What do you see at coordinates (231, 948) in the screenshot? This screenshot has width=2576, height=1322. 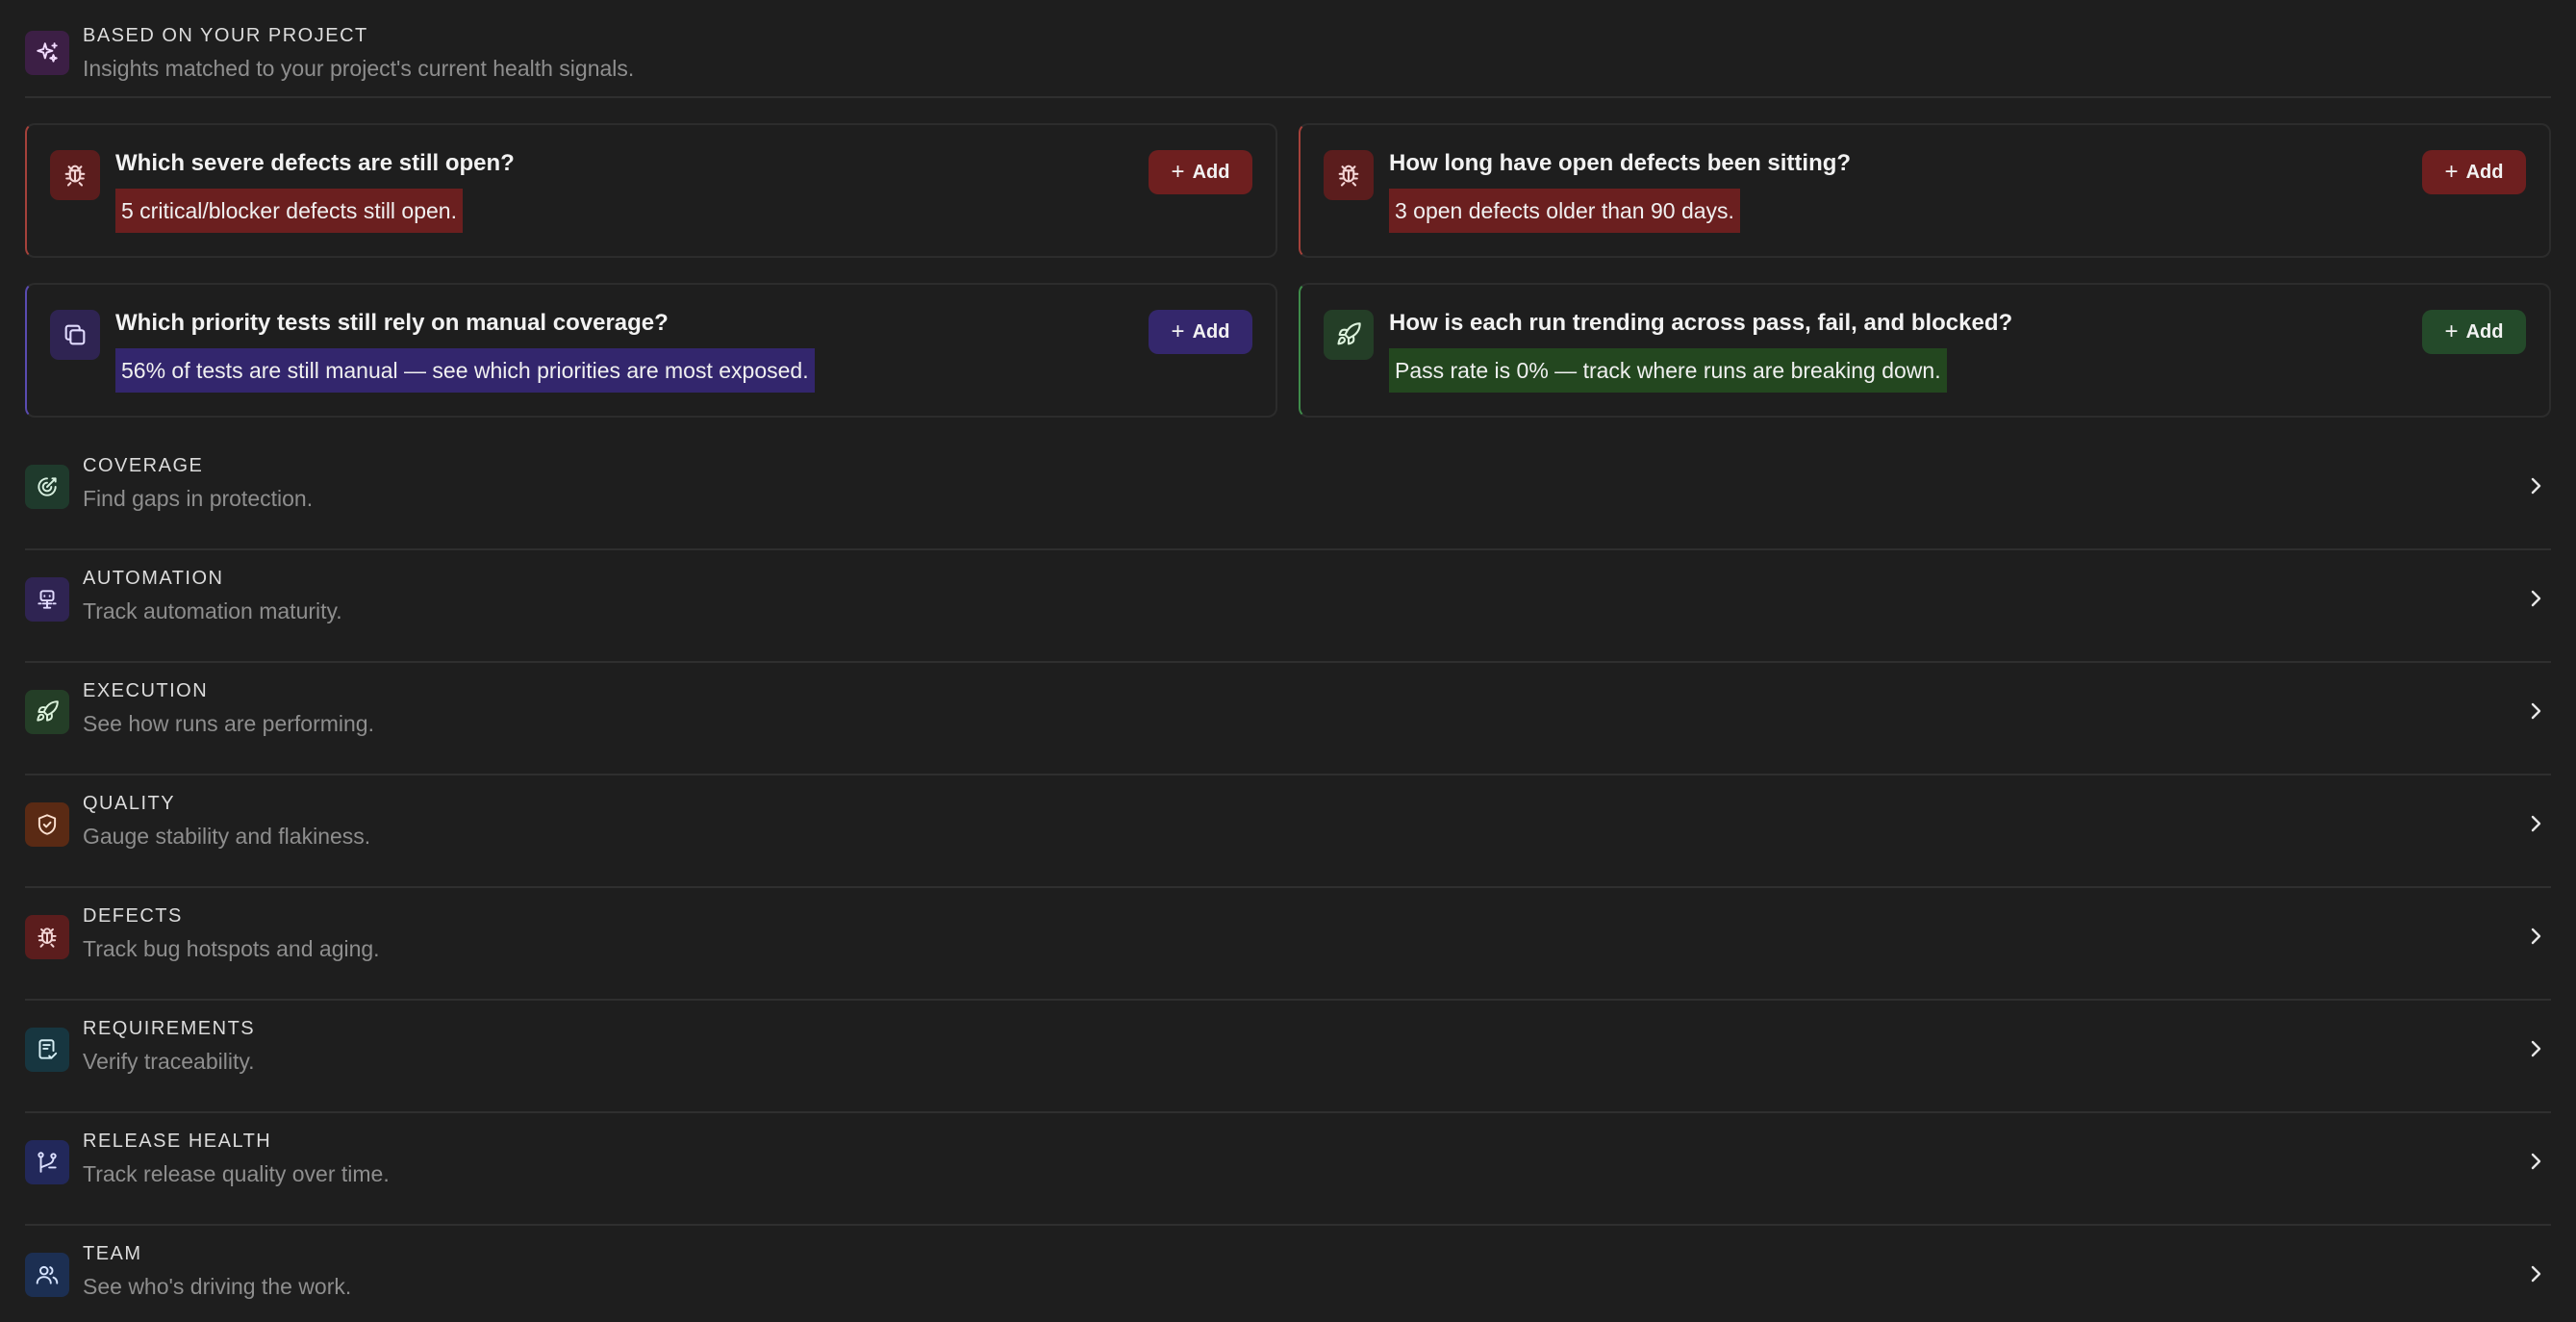 I see `category-subtitle: Track bug hotspots and aging.` at bounding box center [231, 948].